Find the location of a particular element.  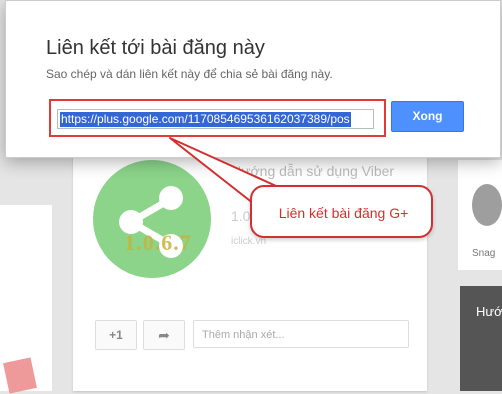

share-icon is located at coordinates (151, 222).